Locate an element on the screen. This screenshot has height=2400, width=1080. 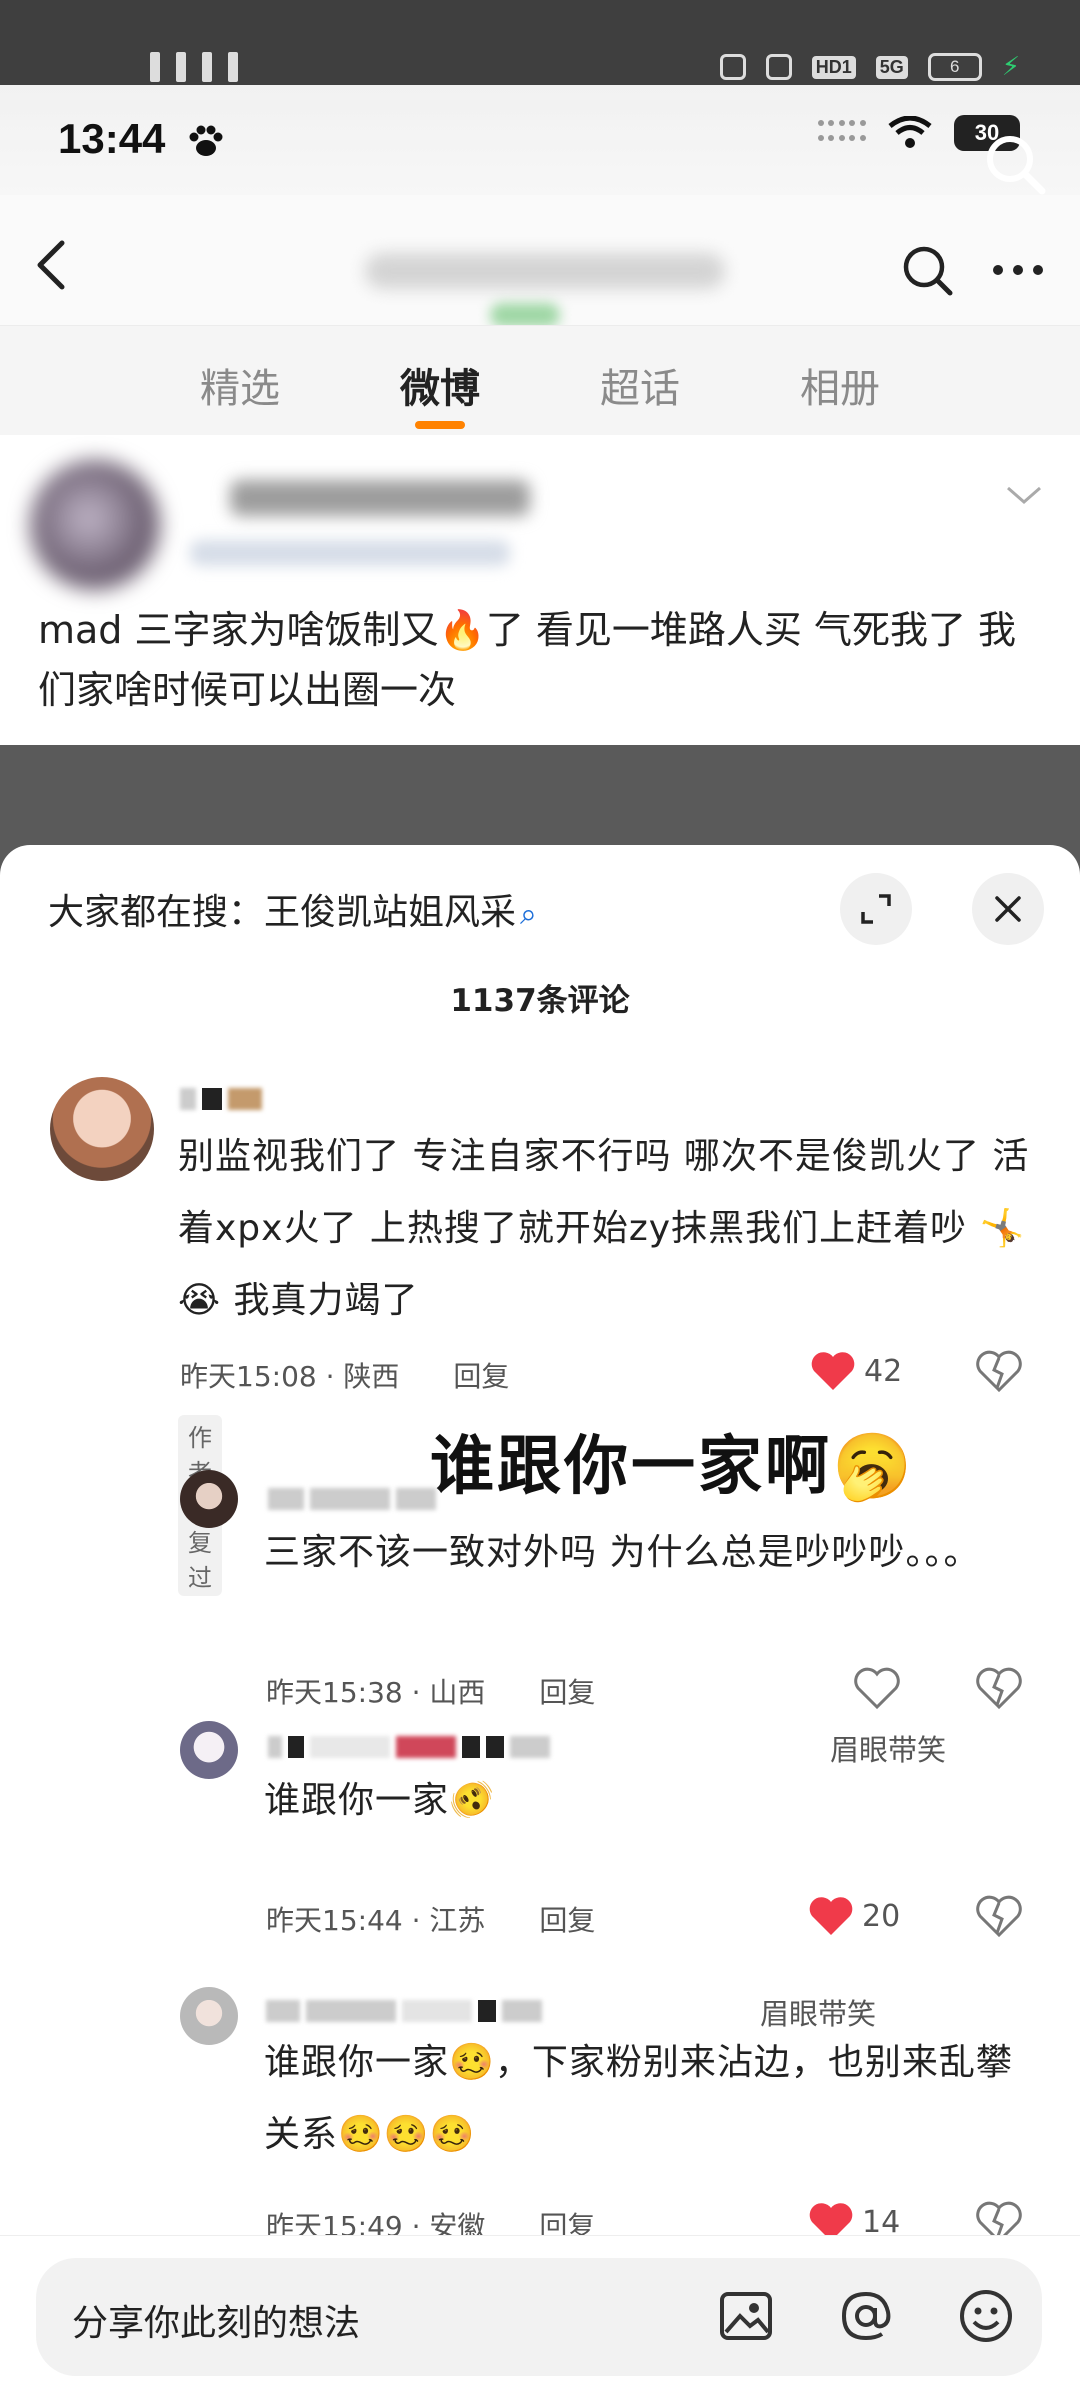
reply-meta: 昨天15:44 · 江苏 回复 is located at coordinates (430, 1919).